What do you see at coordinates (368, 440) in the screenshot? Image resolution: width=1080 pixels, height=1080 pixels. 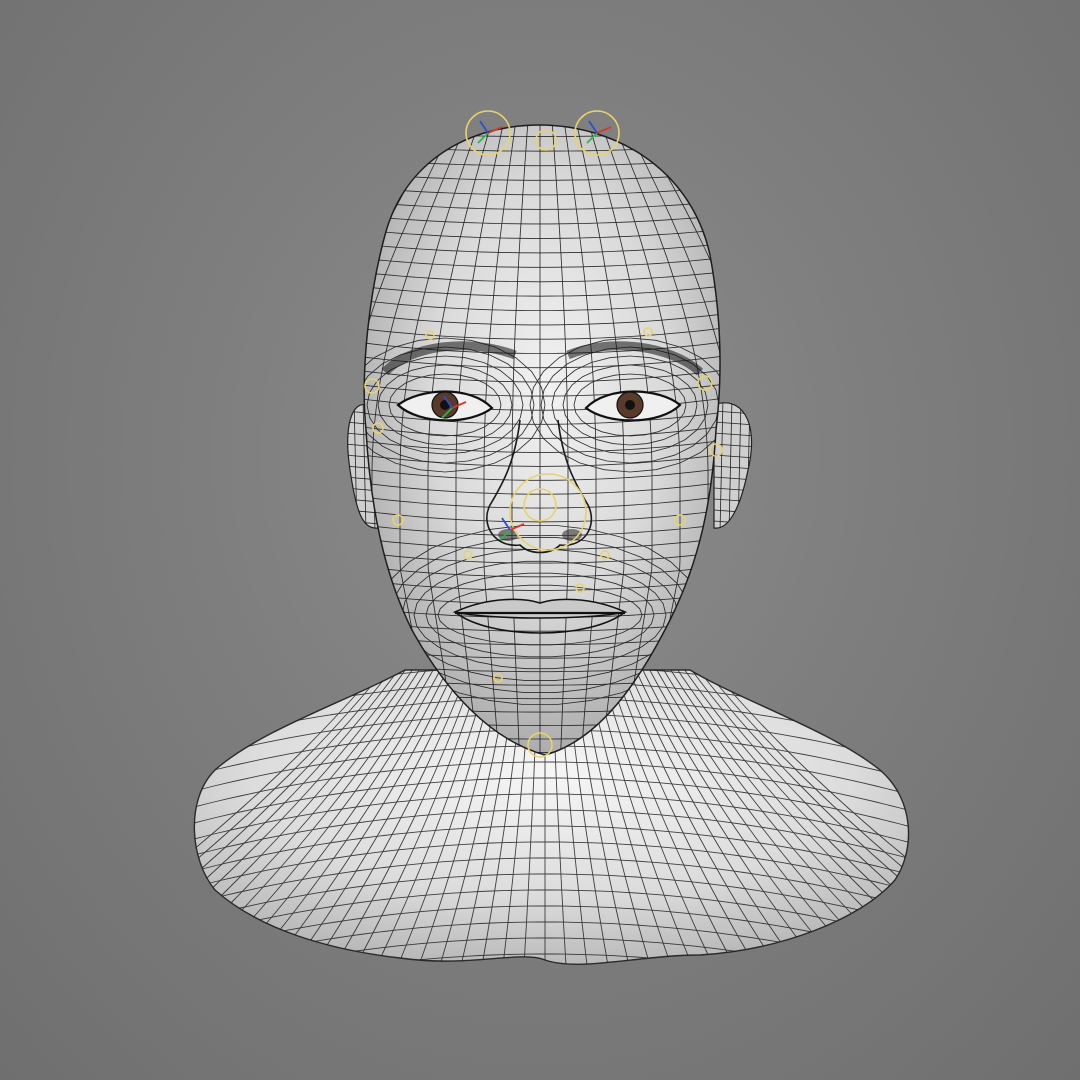 I see `head-wire-meridian` at bounding box center [368, 440].